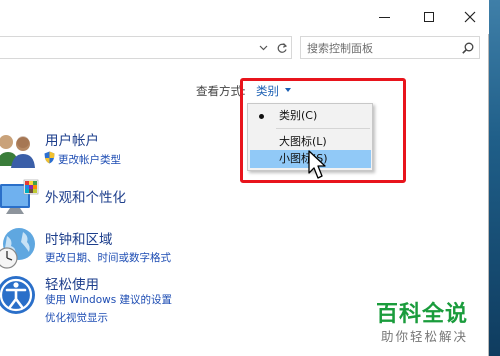  I want to click on clock-globe-icon, so click(18, 248).